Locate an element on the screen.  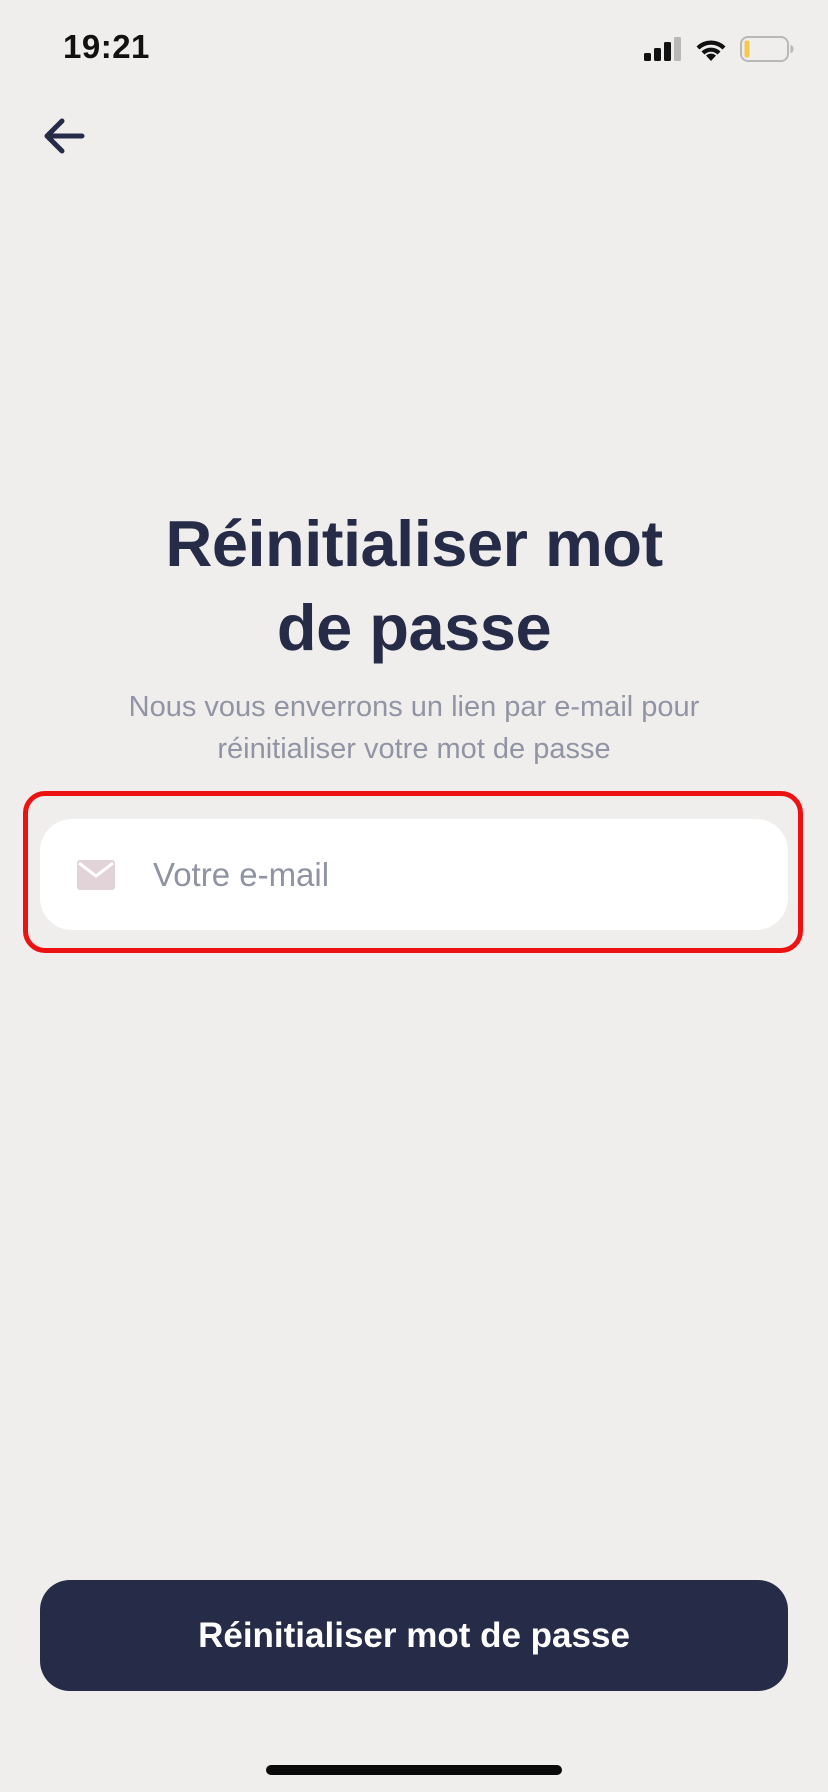
mail-icon is located at coordinates (96, 875).